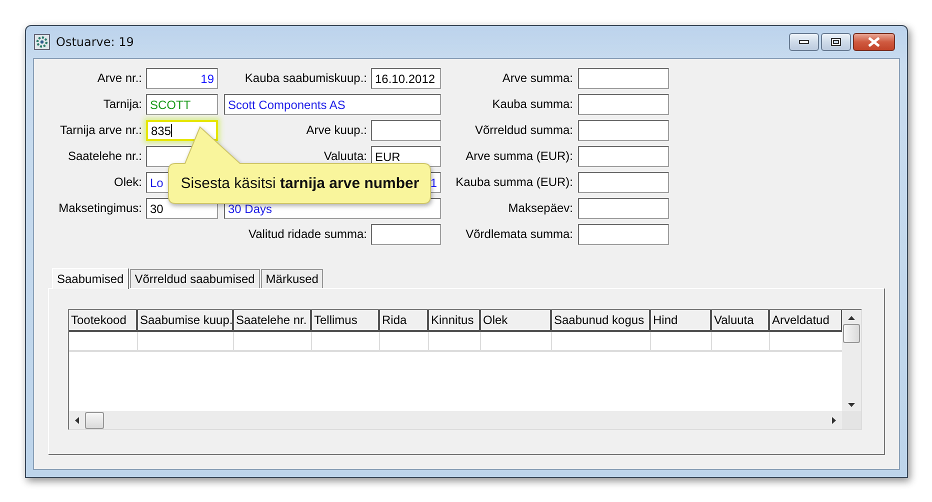 This screenshot has height=502, width=932. Describe the element at coordinates (119, 78) in the screenshot. I see `field-label: Arve nr.:` at that location.